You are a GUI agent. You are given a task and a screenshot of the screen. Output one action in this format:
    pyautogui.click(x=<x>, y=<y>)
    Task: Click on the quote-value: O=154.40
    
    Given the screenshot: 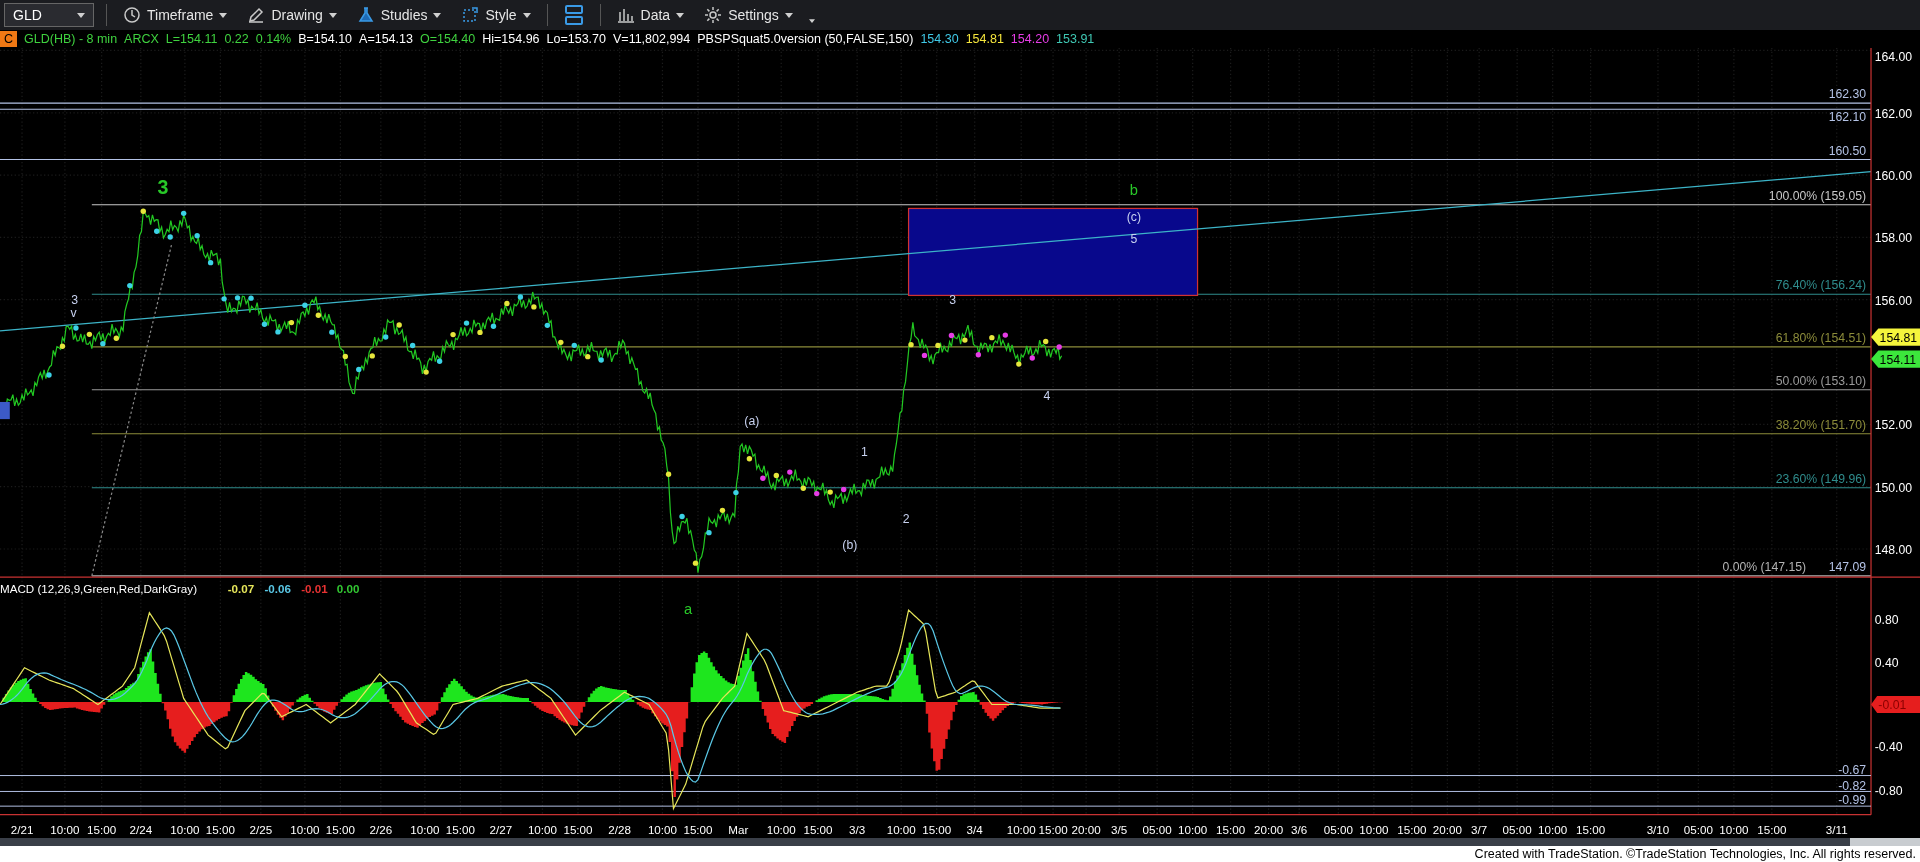 What is the action you would take?
    pyautogui.click(x=447, y=39)
    